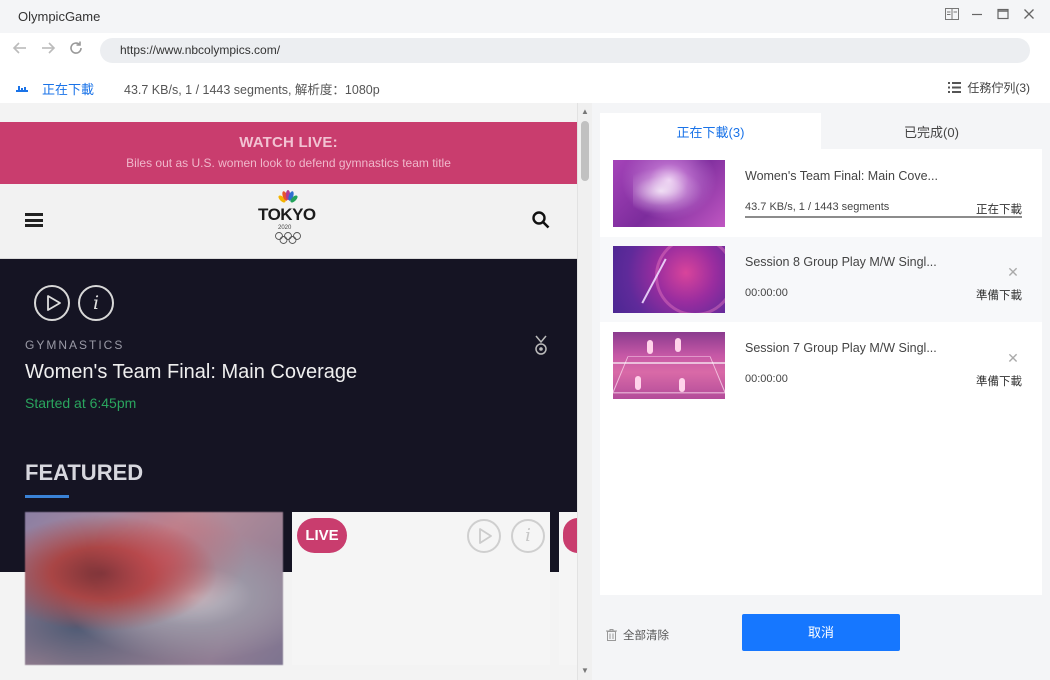 Image resolution: width=1050 pixels, height=680 pixels. Describe the element at coordinates (20, 50) in the screenshot. I see `back-icon` at that location.